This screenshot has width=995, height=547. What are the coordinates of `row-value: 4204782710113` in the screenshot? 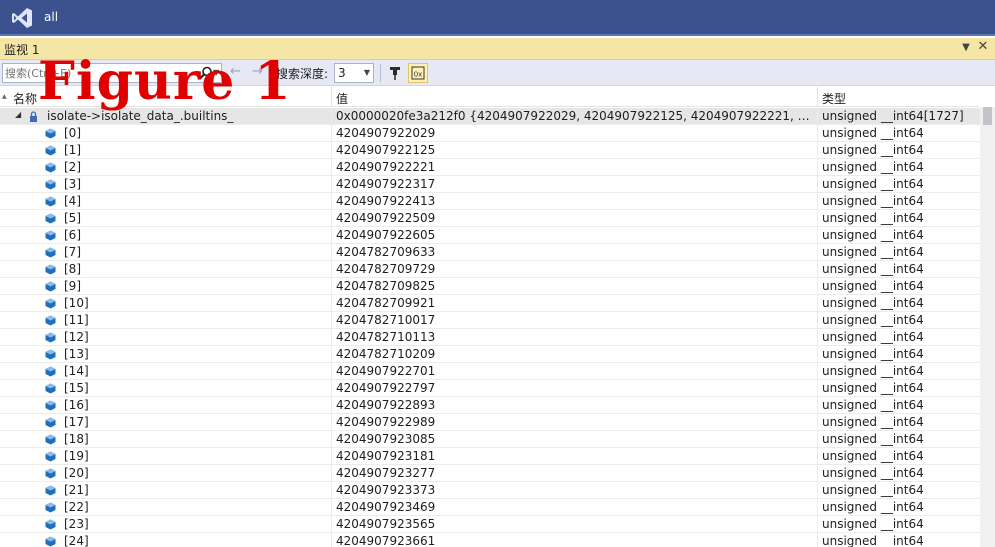 It's located at (575, 337).